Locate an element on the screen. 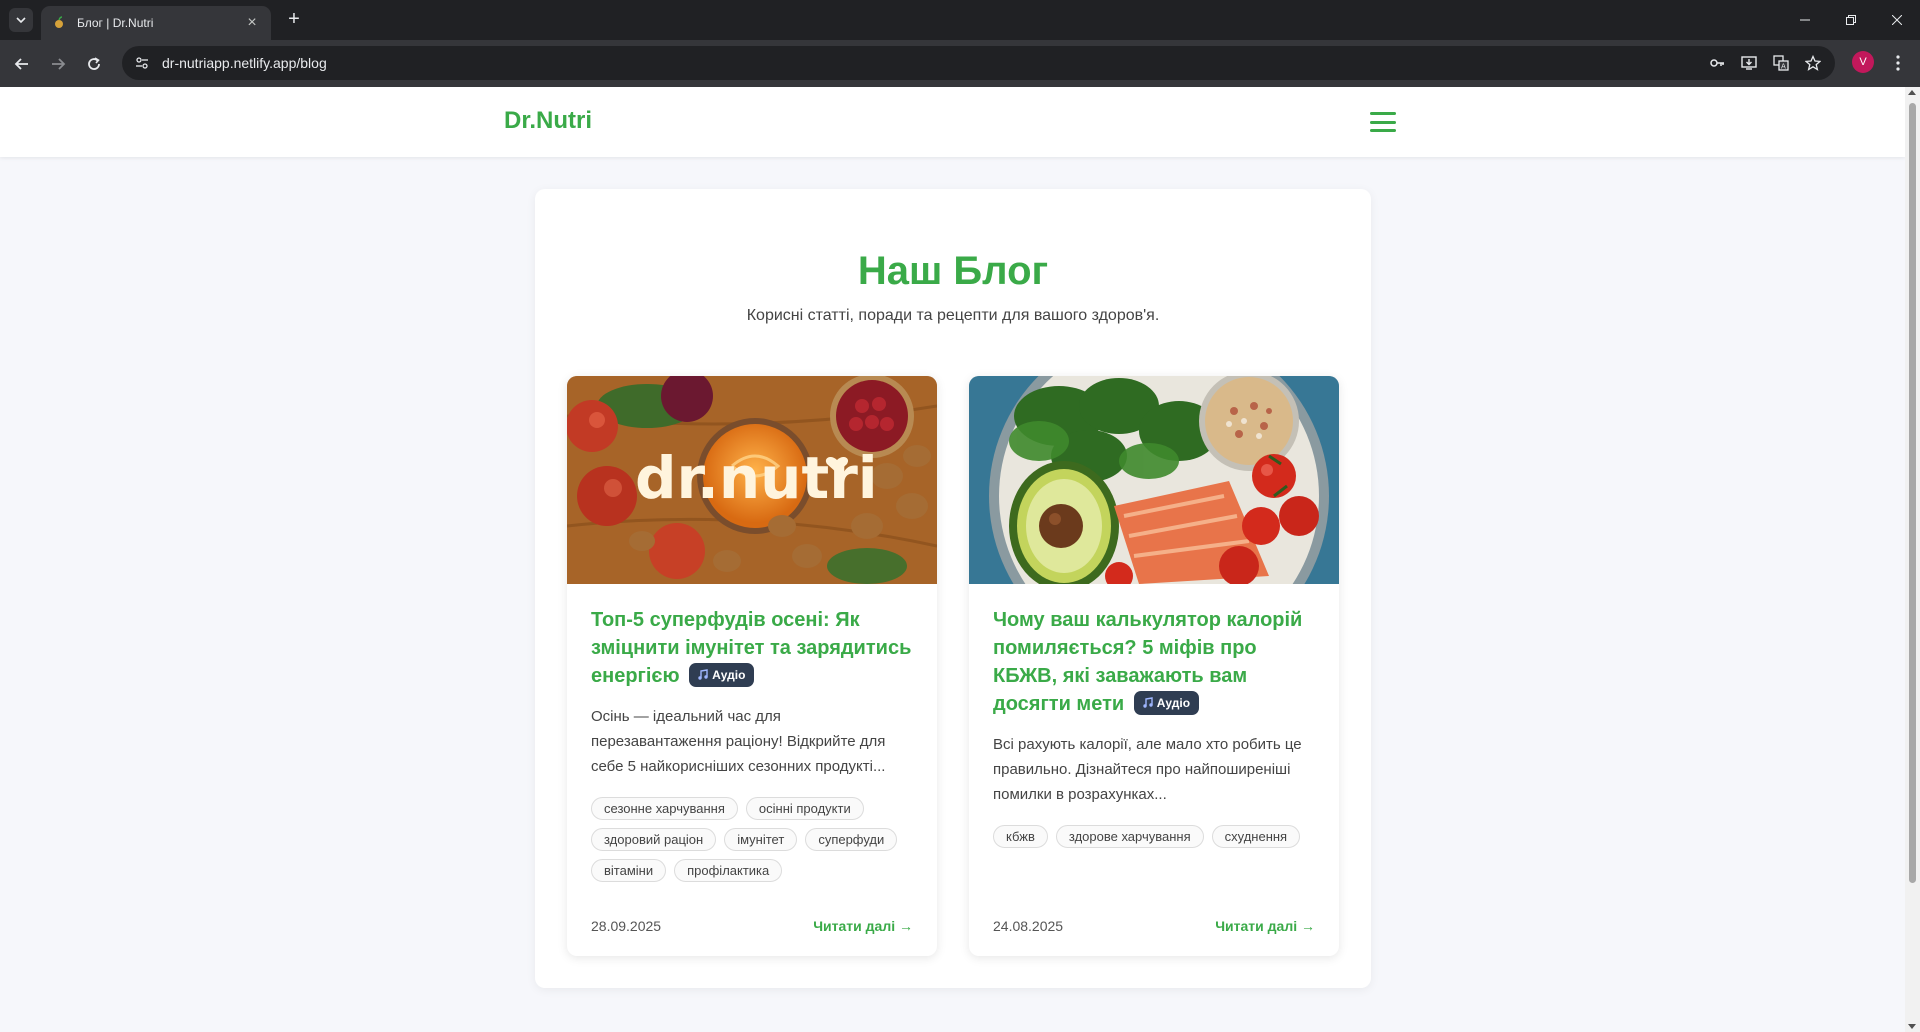  arrow-right-icon is located at coordinates (59, 64).